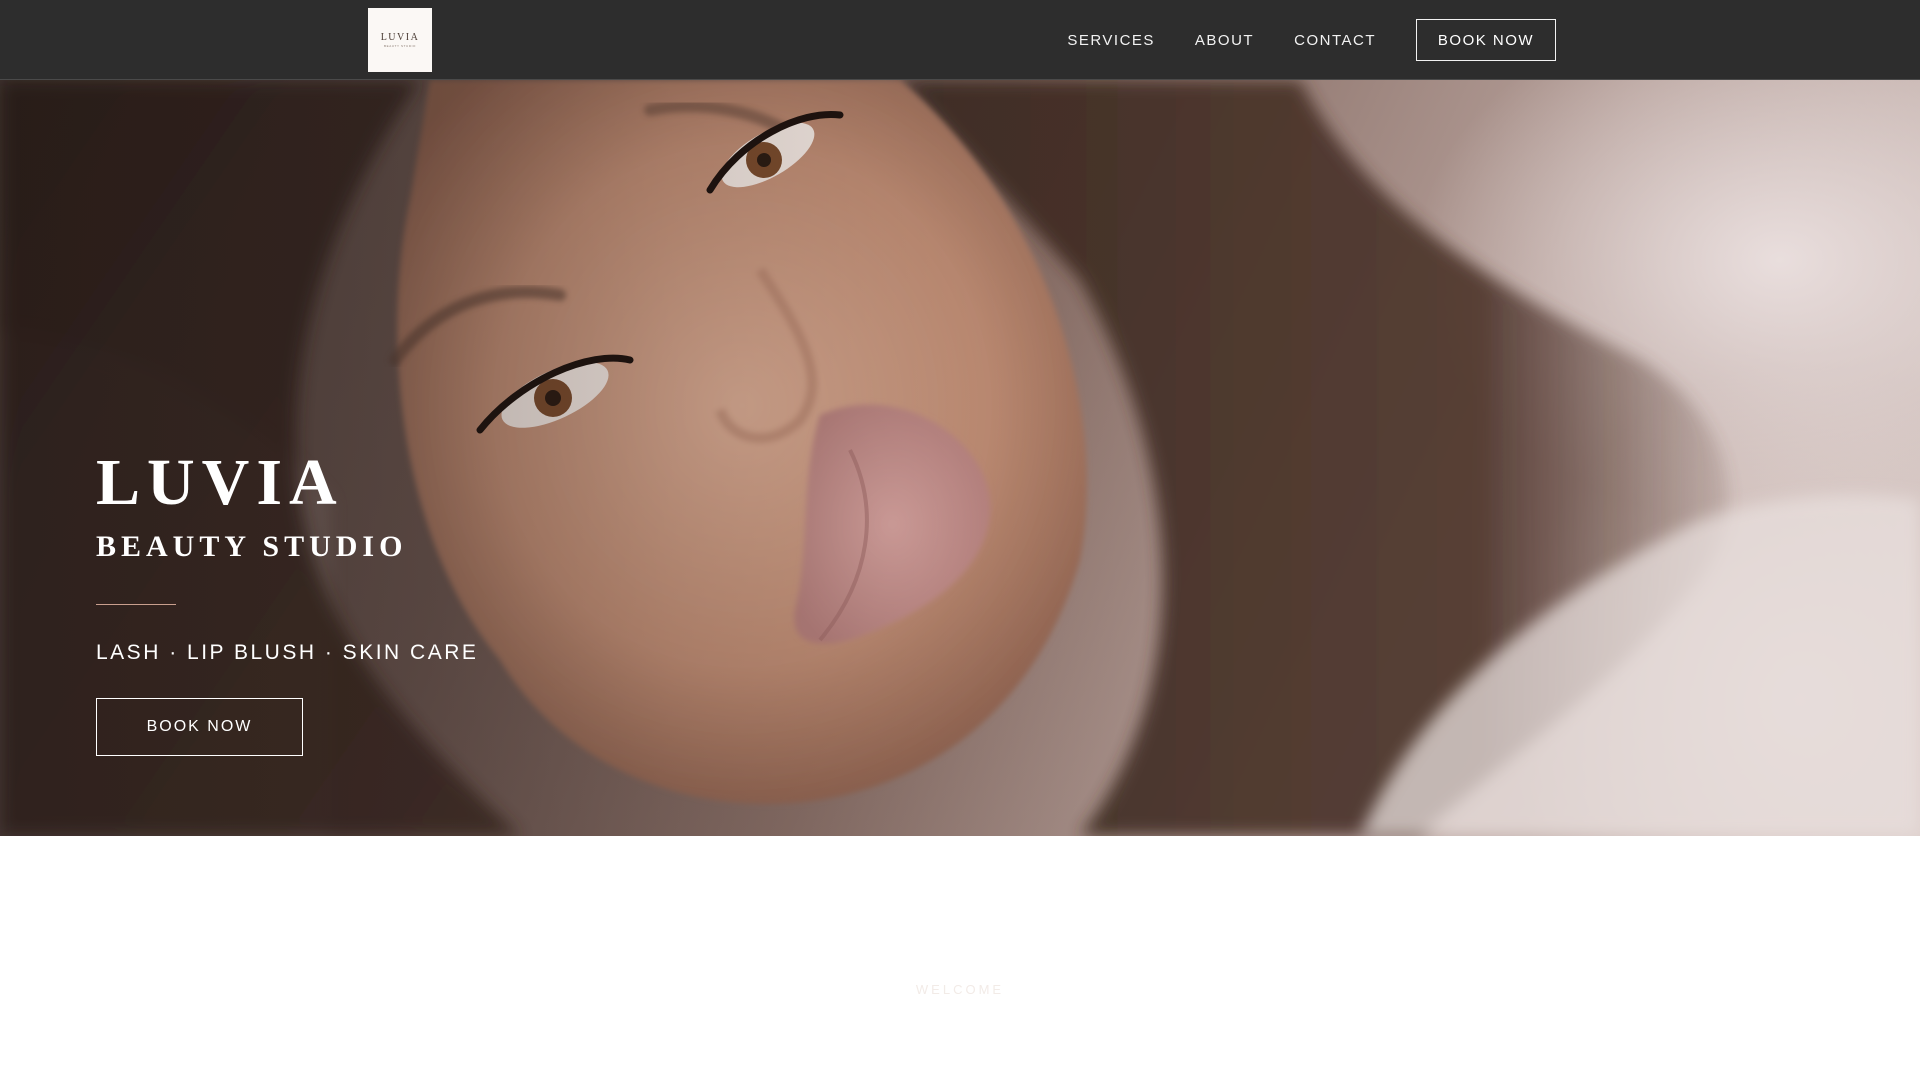  Describe the element at coordinates (400, 46) in the screenshot. I see `logo-tagline: BEAUTY STUDIO` at that location.